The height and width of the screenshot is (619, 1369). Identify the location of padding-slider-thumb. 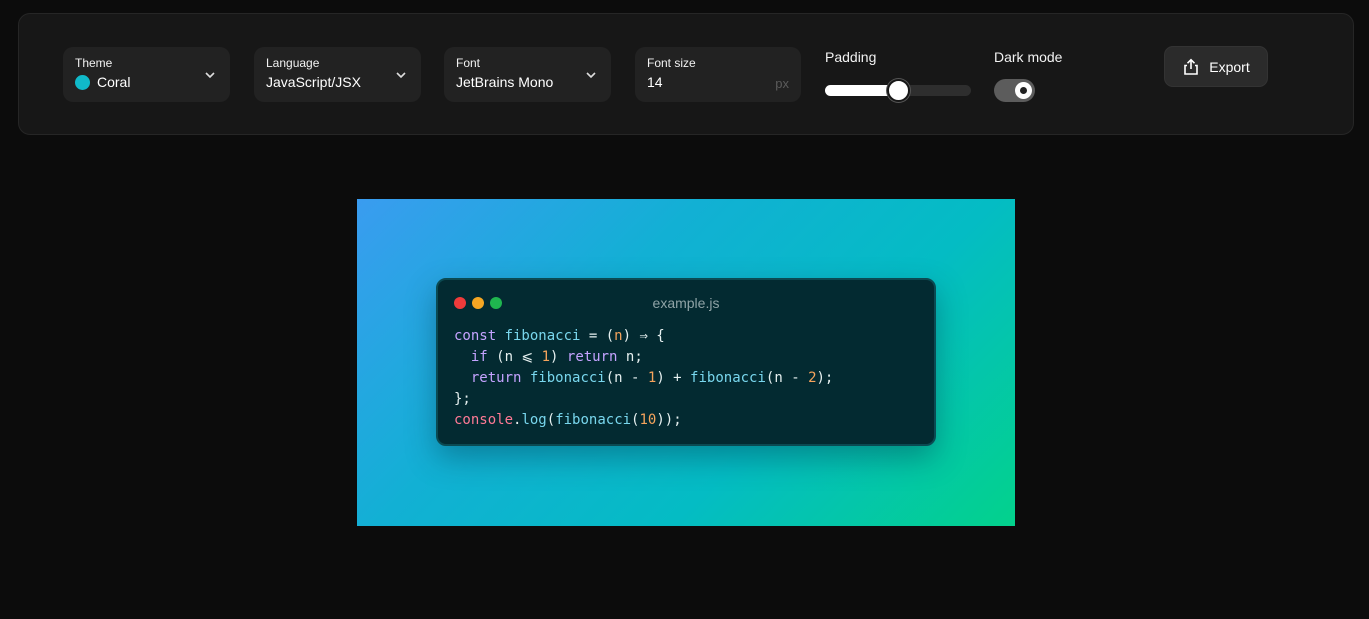
(898, 90).